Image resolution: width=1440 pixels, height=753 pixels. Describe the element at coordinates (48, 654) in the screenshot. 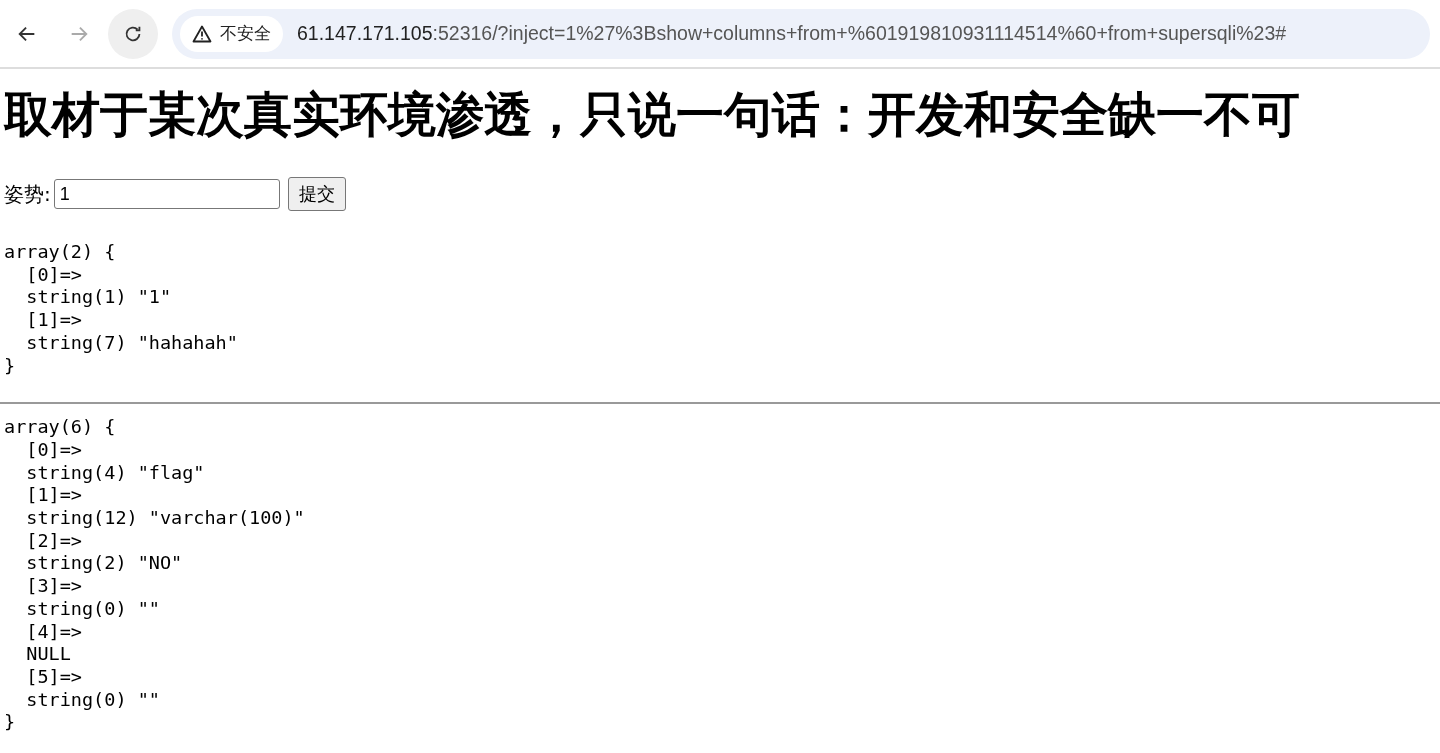

I see `output-line: NULL` at that location.